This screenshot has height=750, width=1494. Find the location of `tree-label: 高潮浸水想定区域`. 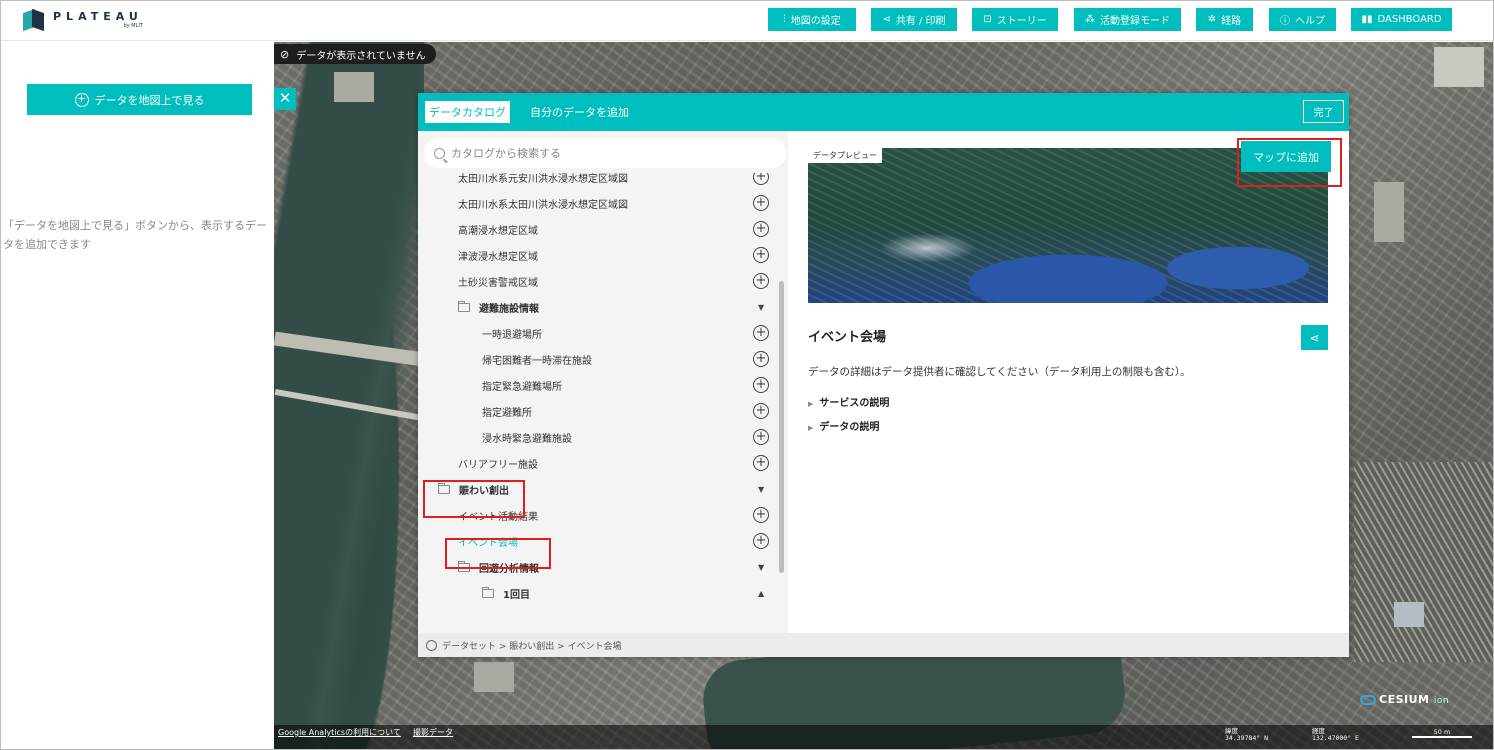

tree-label: 高潮浸水想定区域 is located at coordinates (498, 231).